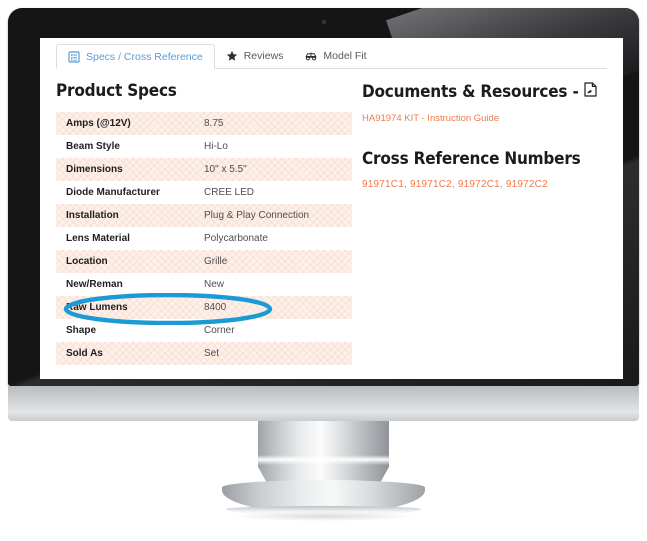  I want to click on monitor-chin, so click(323, 403).